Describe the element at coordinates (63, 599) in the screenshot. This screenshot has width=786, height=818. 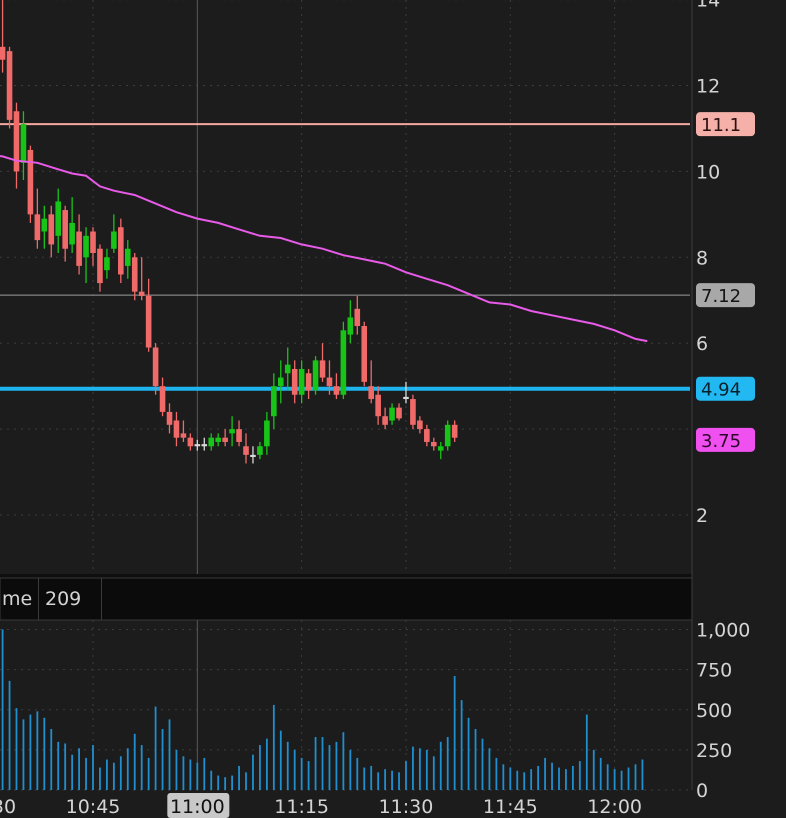
I see `volume-value-text: 209` at that location.